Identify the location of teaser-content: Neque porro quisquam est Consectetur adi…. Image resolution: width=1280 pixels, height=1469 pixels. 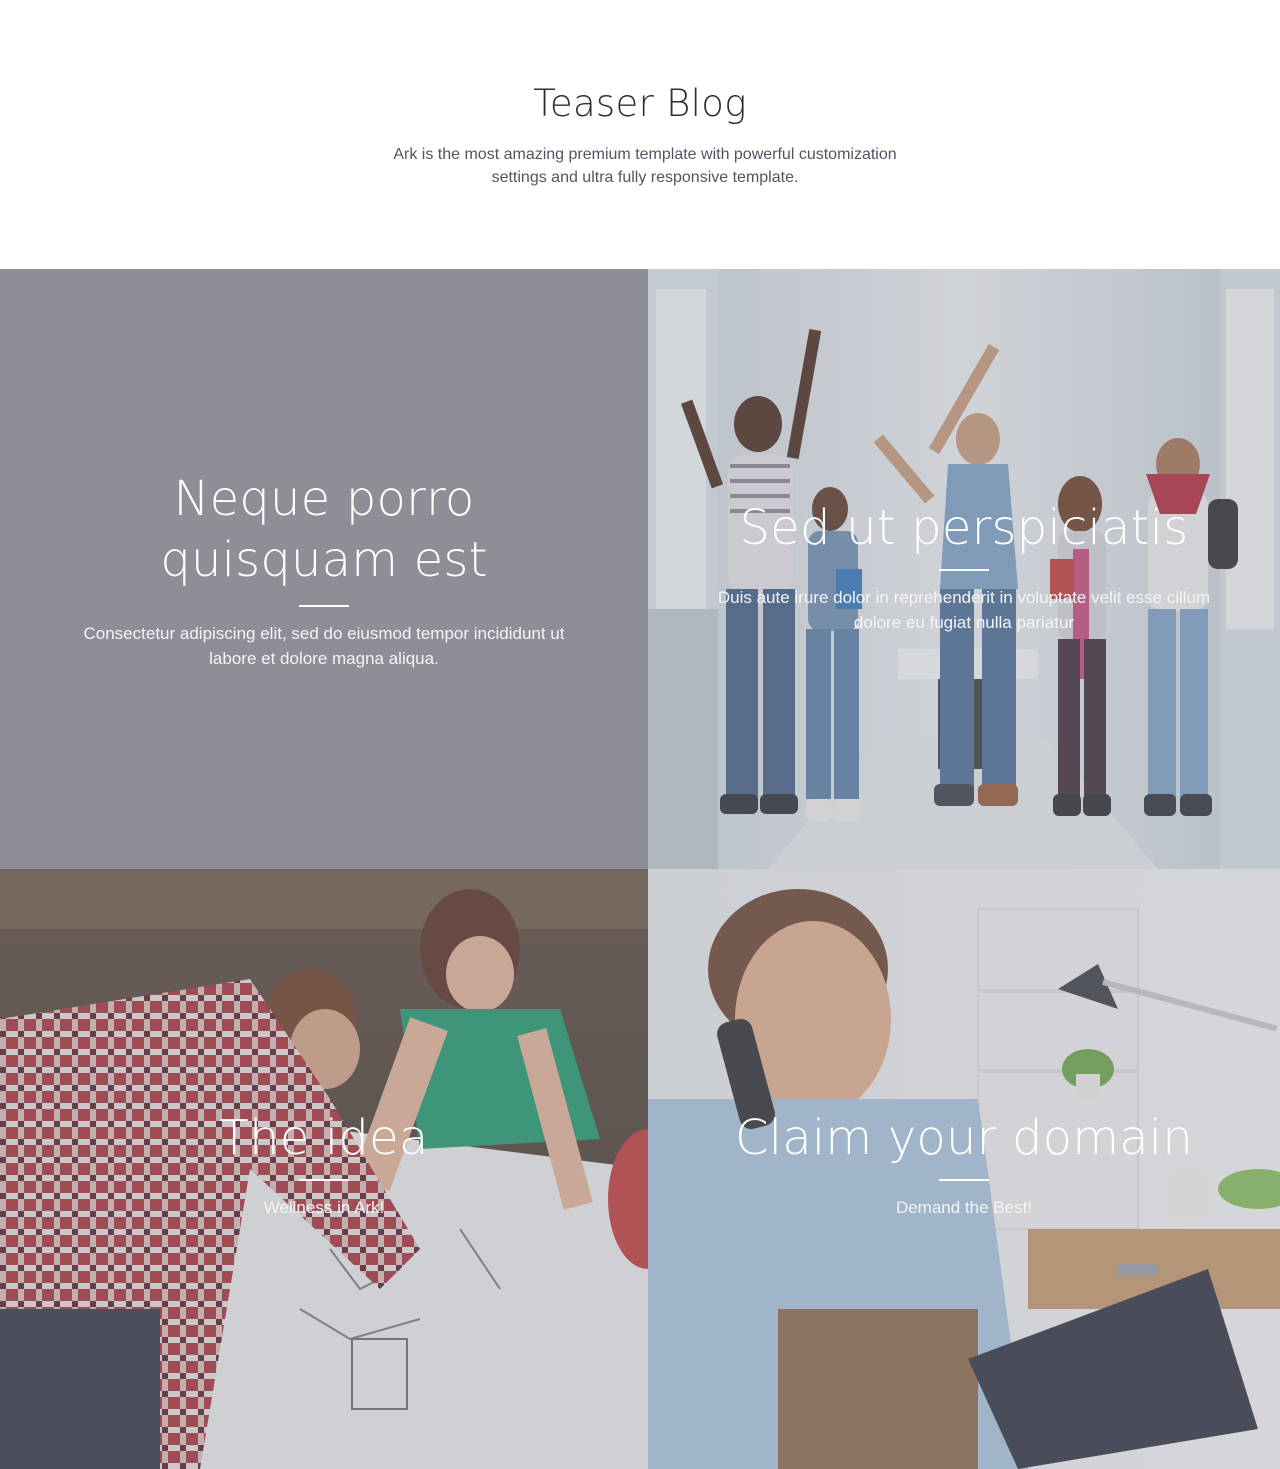
(324, 570).